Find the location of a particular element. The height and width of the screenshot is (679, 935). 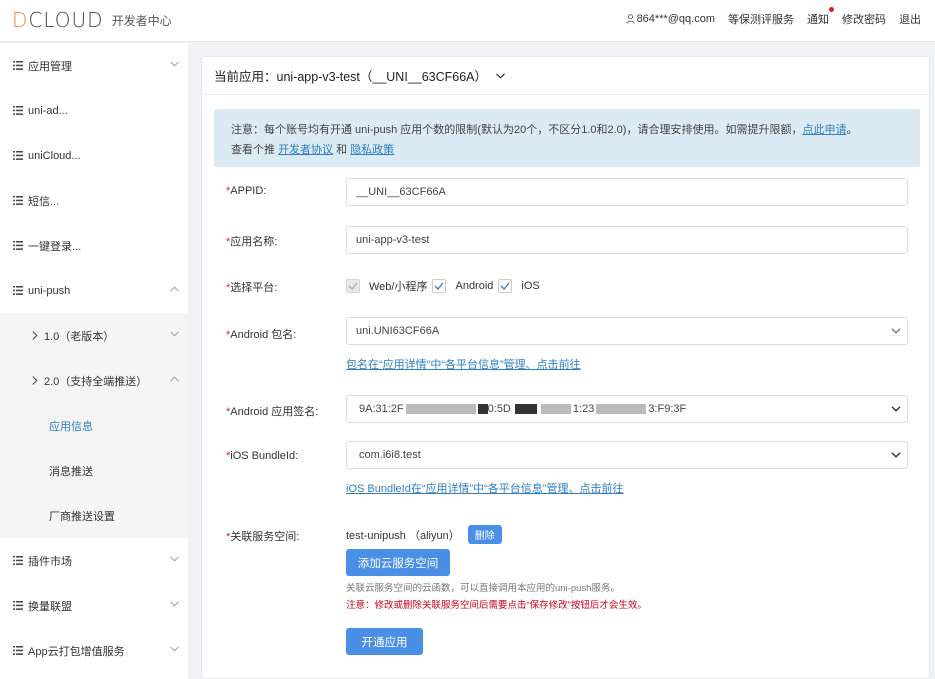

activate-app-button: 开通应用 is located at coordinates (384, 641).